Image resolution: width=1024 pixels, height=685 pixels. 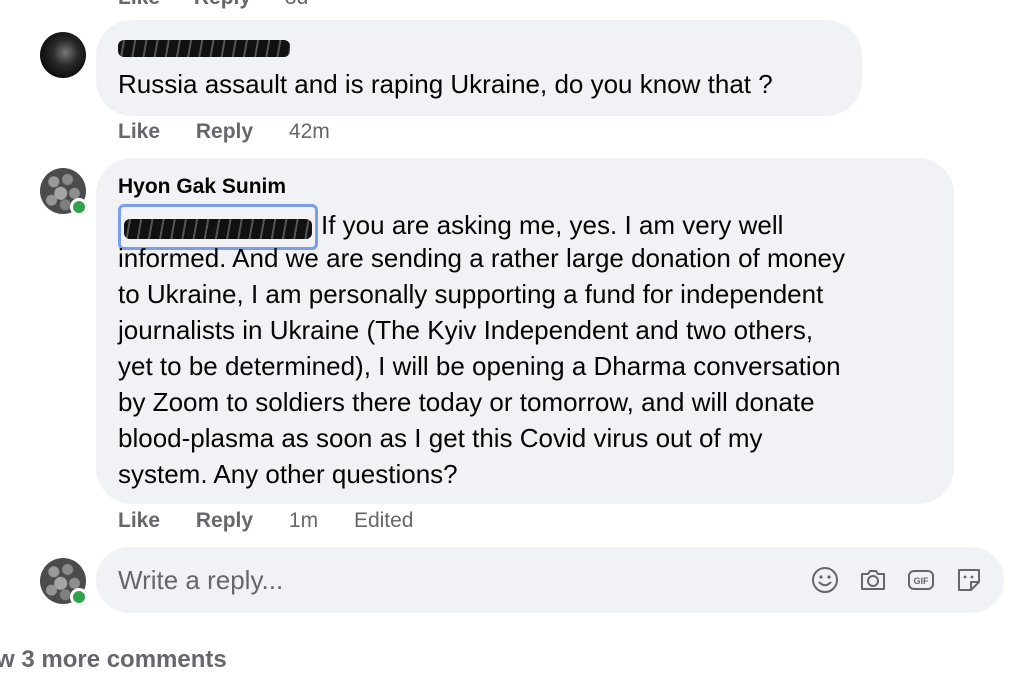 What do you see at coordinates (296, 4) in the screenshot?
I see `timestamp: 3d` at bounding box center [296, 4].